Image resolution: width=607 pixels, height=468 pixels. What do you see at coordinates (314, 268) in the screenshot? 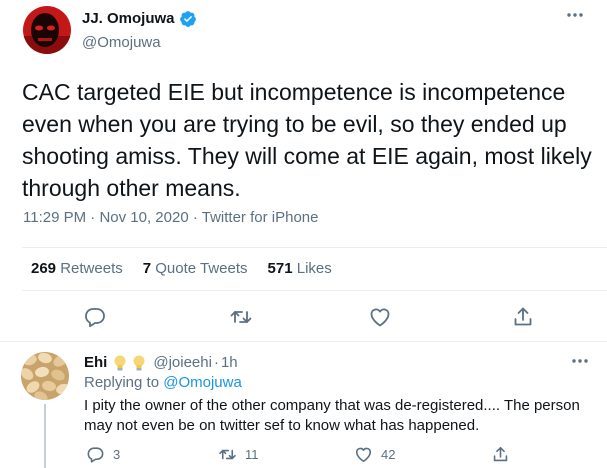
I see `likes-label: Likes` at bounding box center [314, 268].